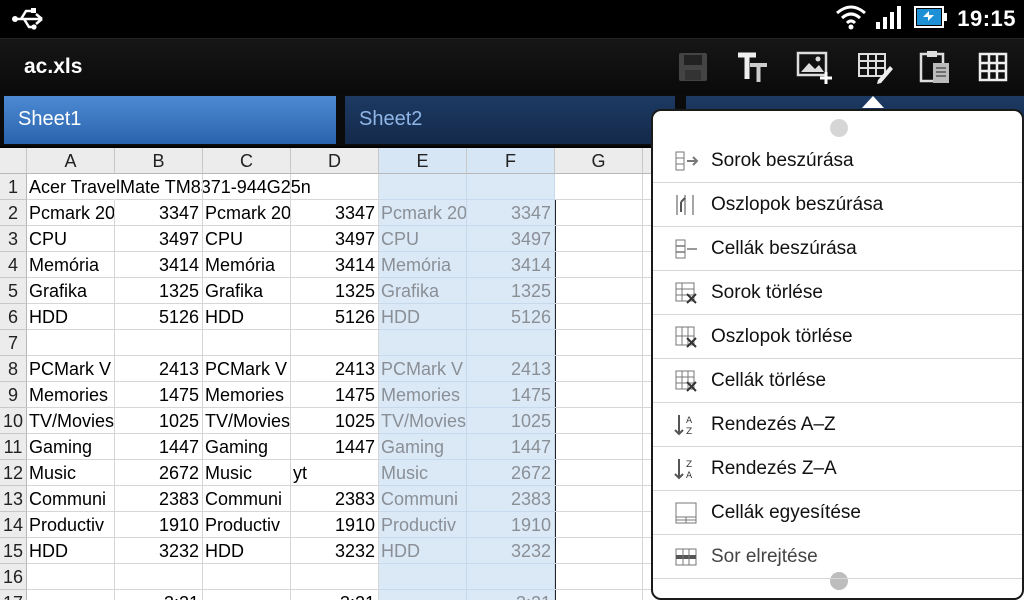  I want to click on corner-cell, so click(13, 161).